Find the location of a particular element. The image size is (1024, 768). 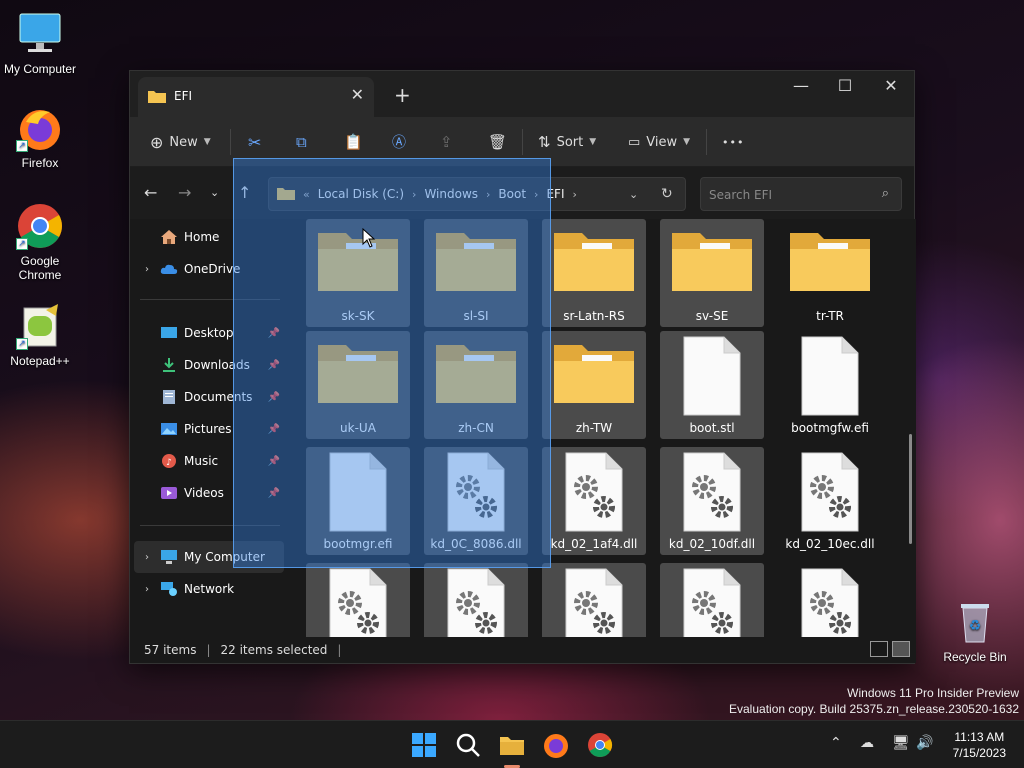

maximize-button: ☐ is located at coordinates (845, 87).